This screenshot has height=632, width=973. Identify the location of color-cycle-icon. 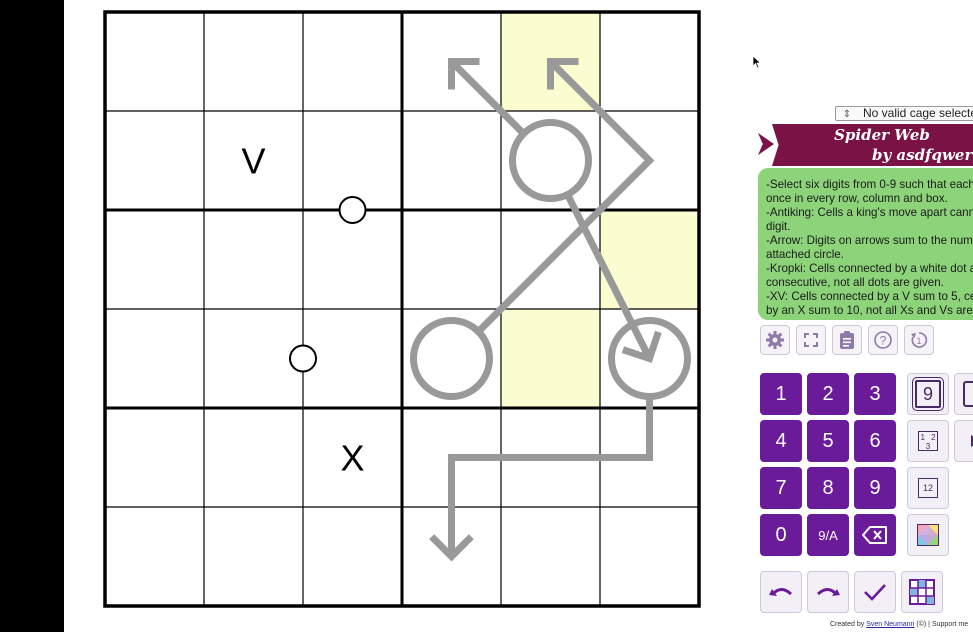
(968, 394).